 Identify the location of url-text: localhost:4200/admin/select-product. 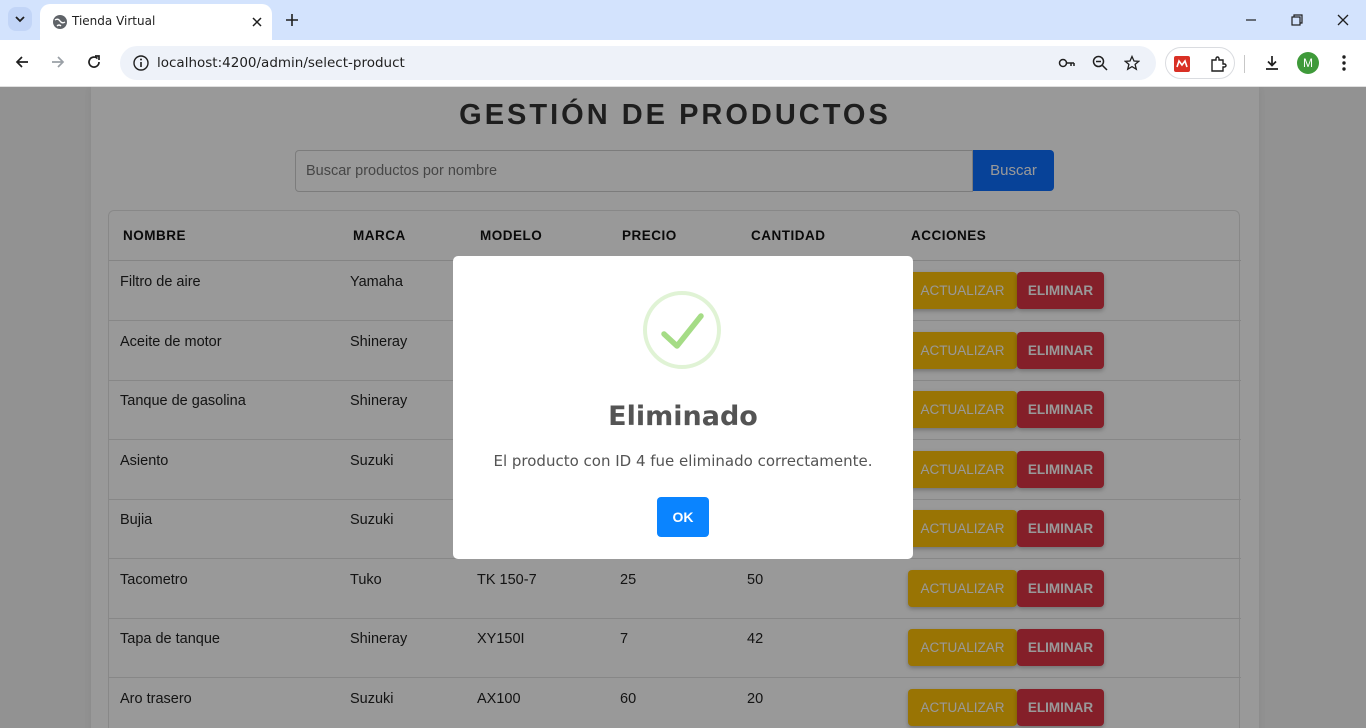
(281, 63).